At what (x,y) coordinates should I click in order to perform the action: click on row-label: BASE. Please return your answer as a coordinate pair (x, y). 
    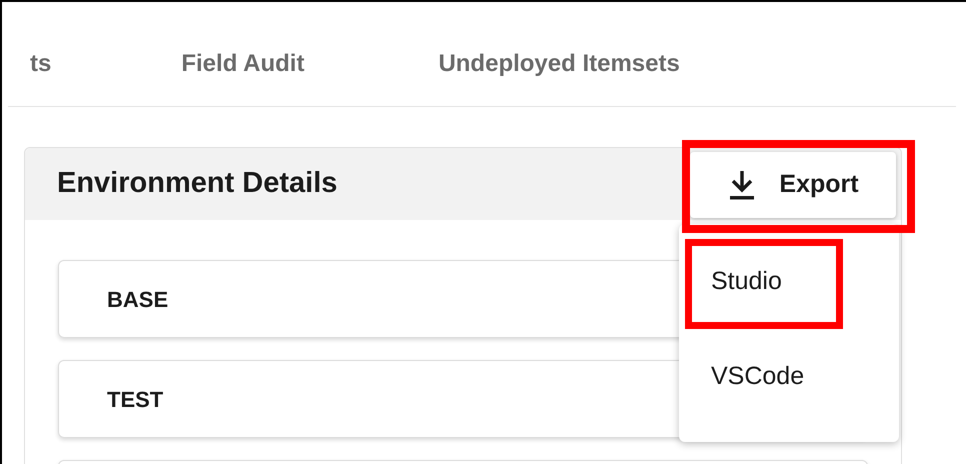
    Looking at the image, I should click on (137, 300).